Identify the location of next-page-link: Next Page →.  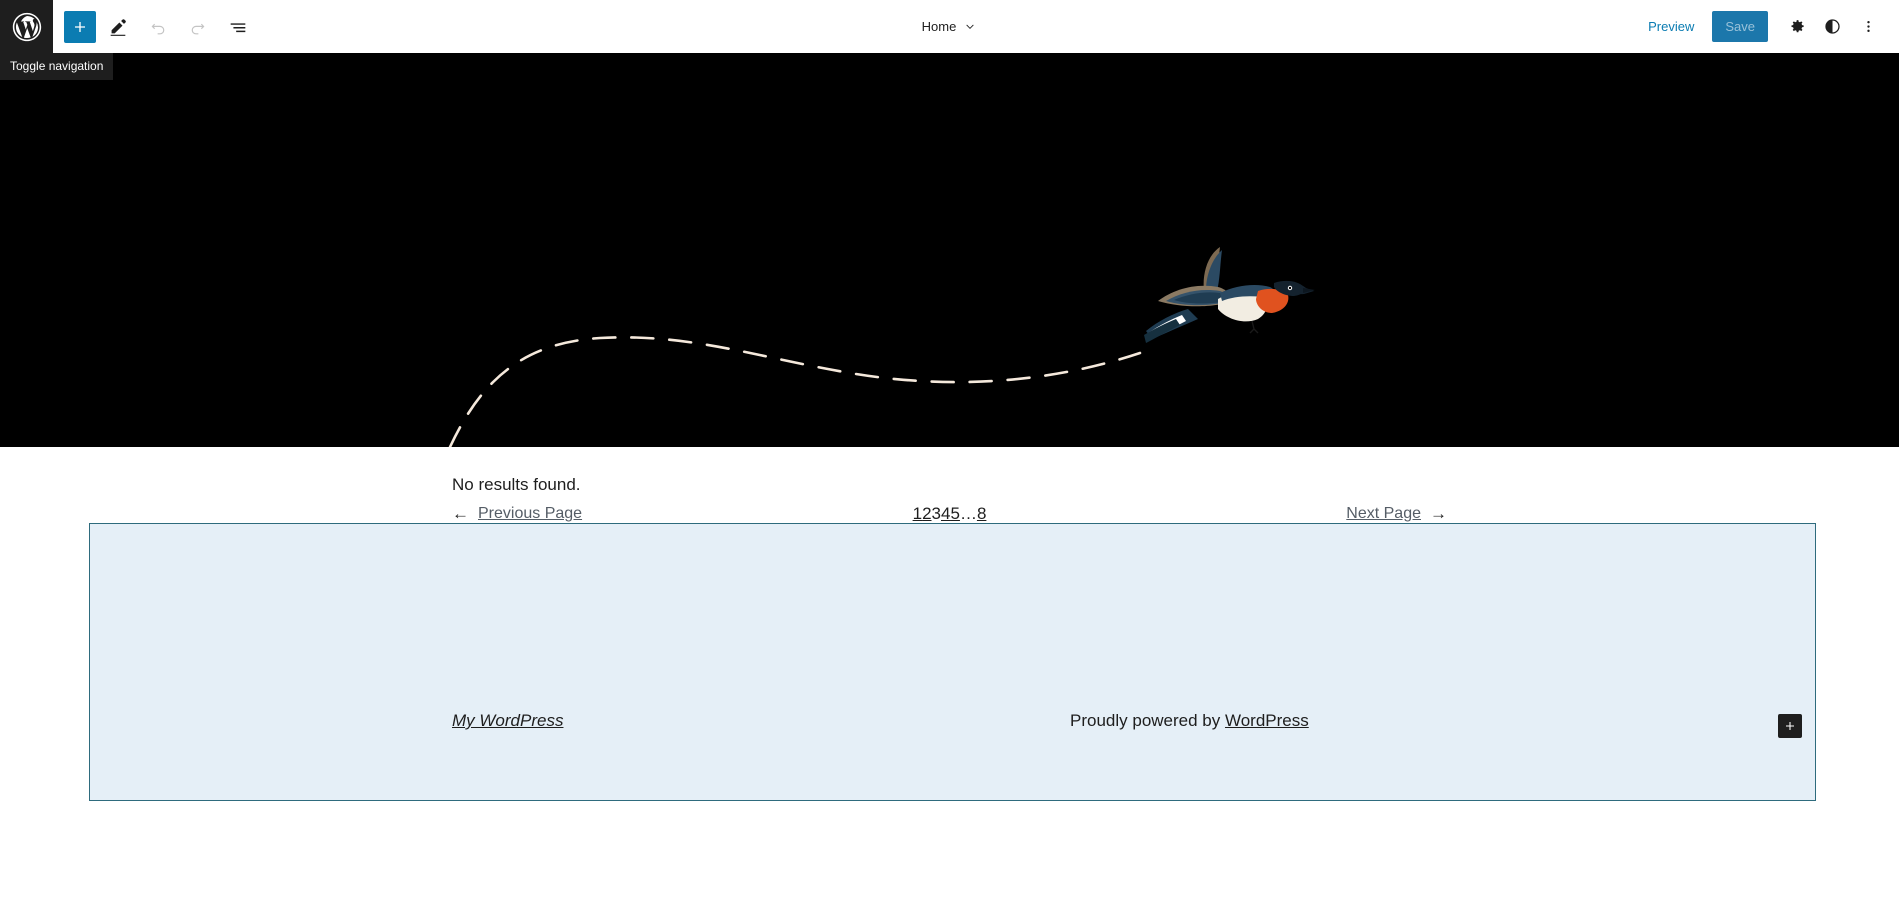
(1396, 514).